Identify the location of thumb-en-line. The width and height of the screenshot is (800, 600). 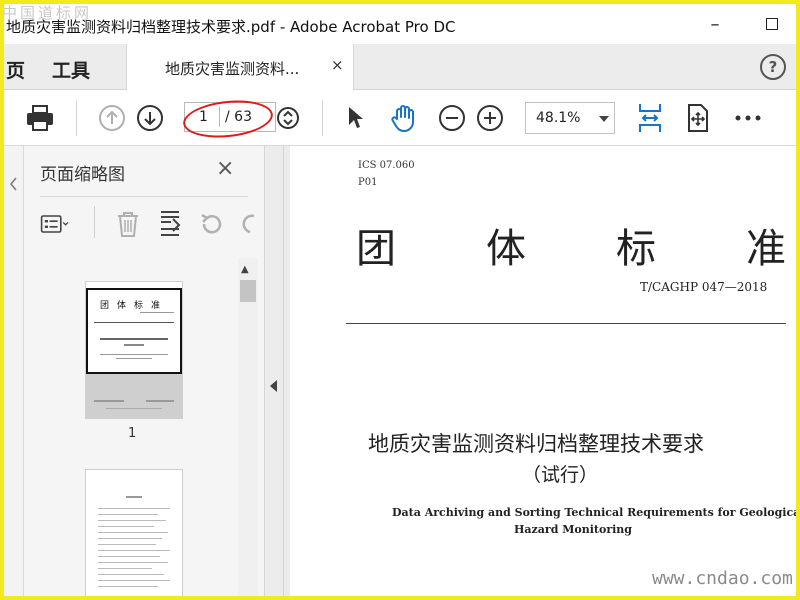
(134, 358).